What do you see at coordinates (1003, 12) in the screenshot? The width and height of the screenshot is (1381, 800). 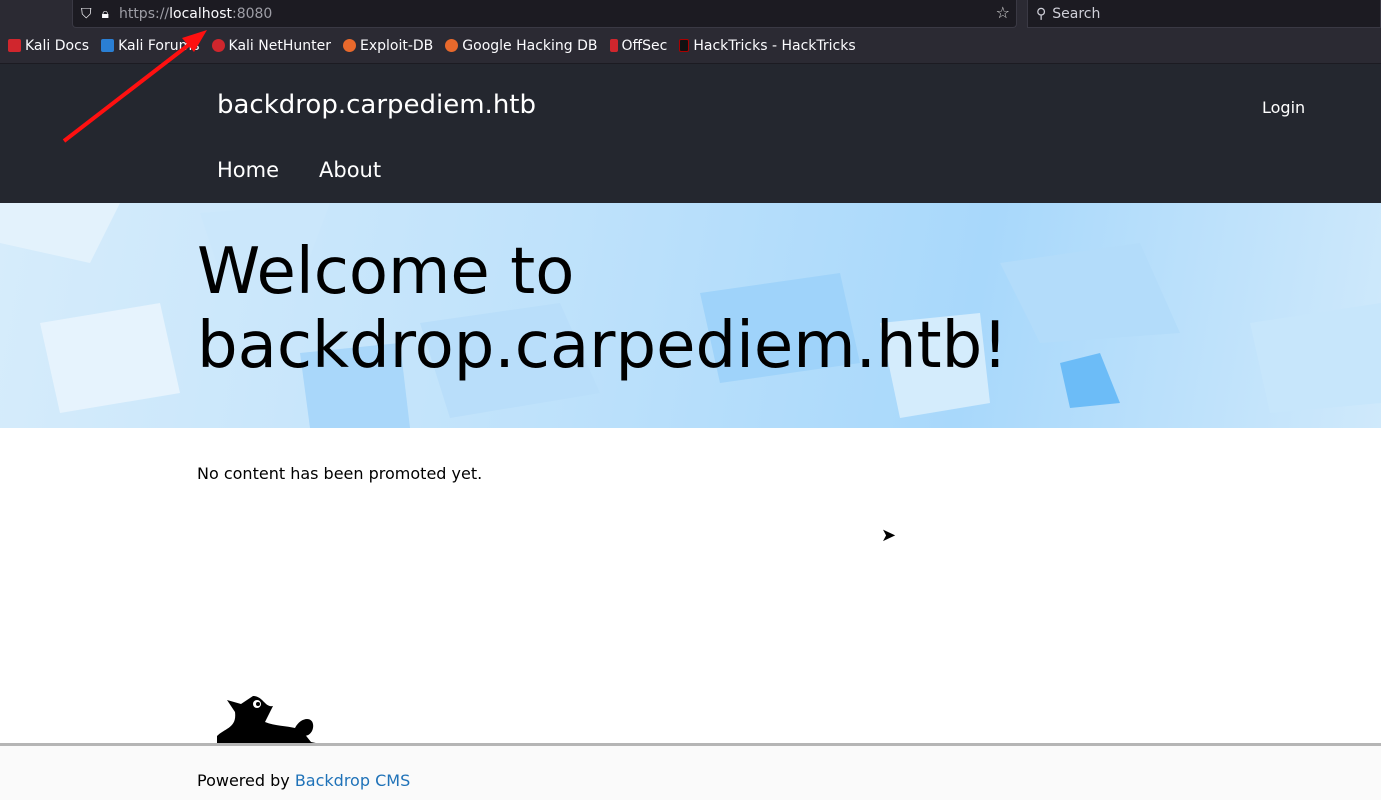 I see `bookmark-star-icon: ☆` at bounding box center [1003, 12].